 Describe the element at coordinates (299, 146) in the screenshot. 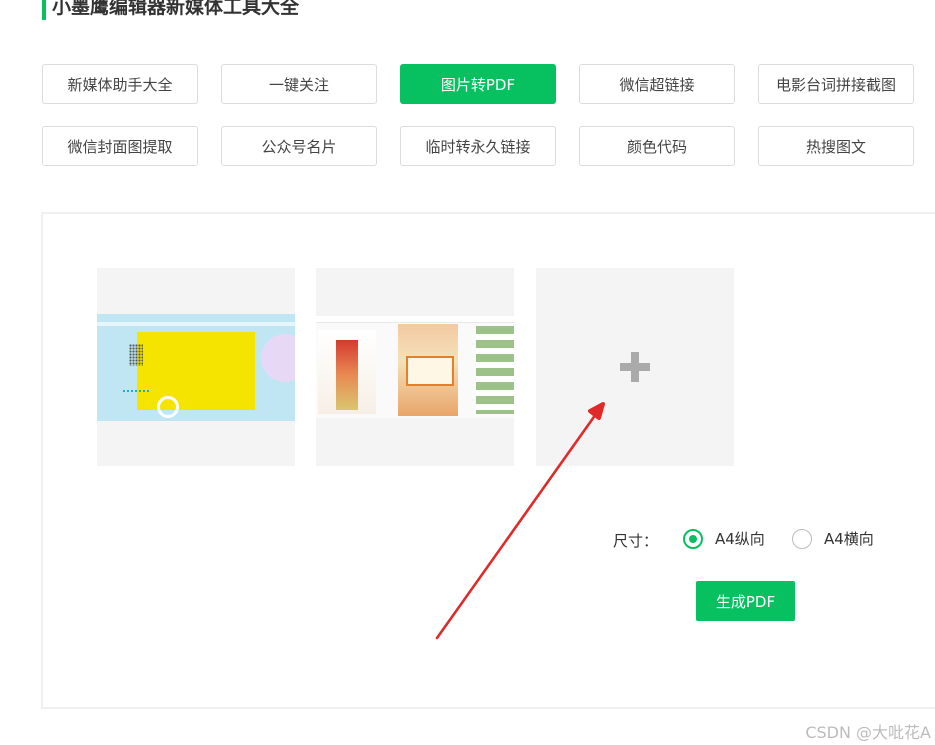

I see `tool-button-account-card: 公众号名片` at that location.